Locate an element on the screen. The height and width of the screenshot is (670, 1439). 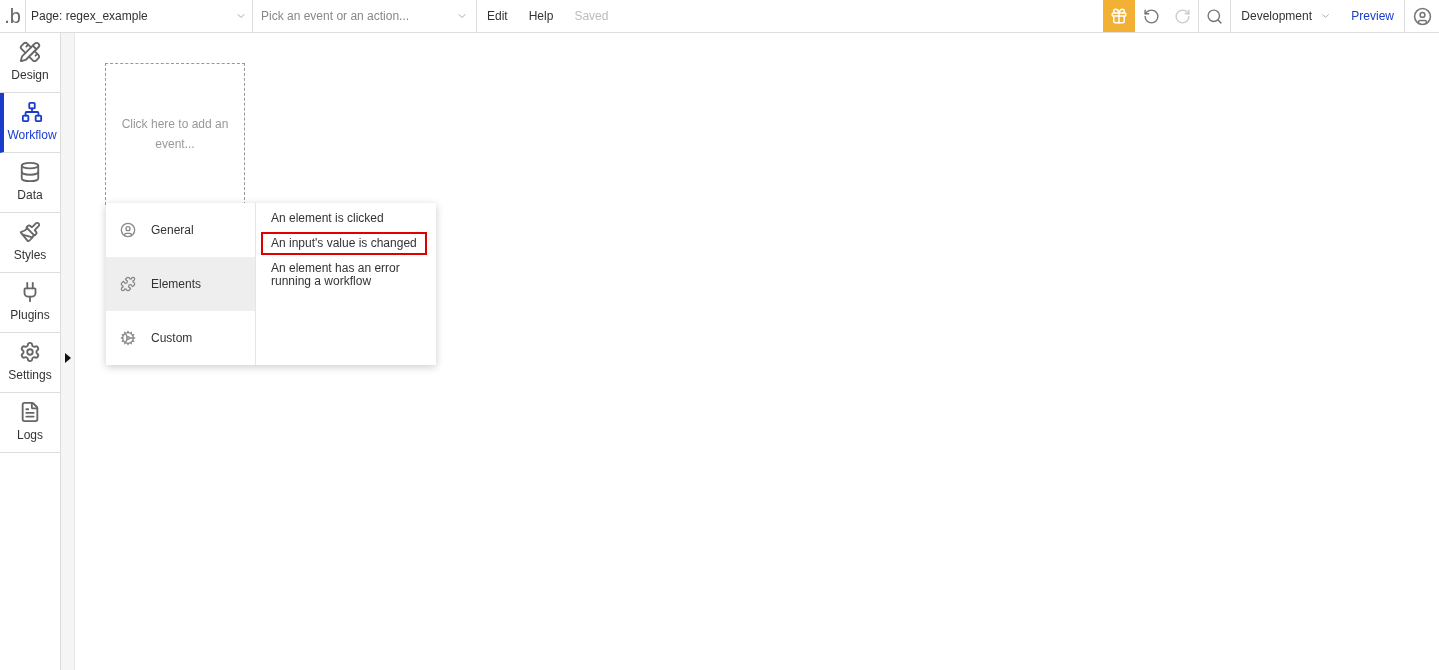
sidebar-item: Plugins is located at coordinates (30, 303).